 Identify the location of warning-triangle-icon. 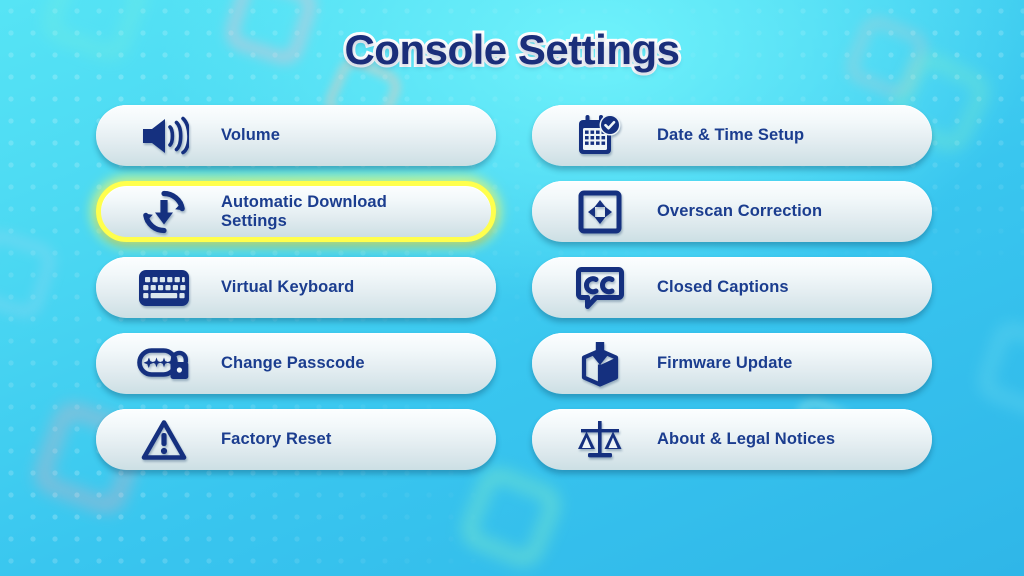
(164, 440).